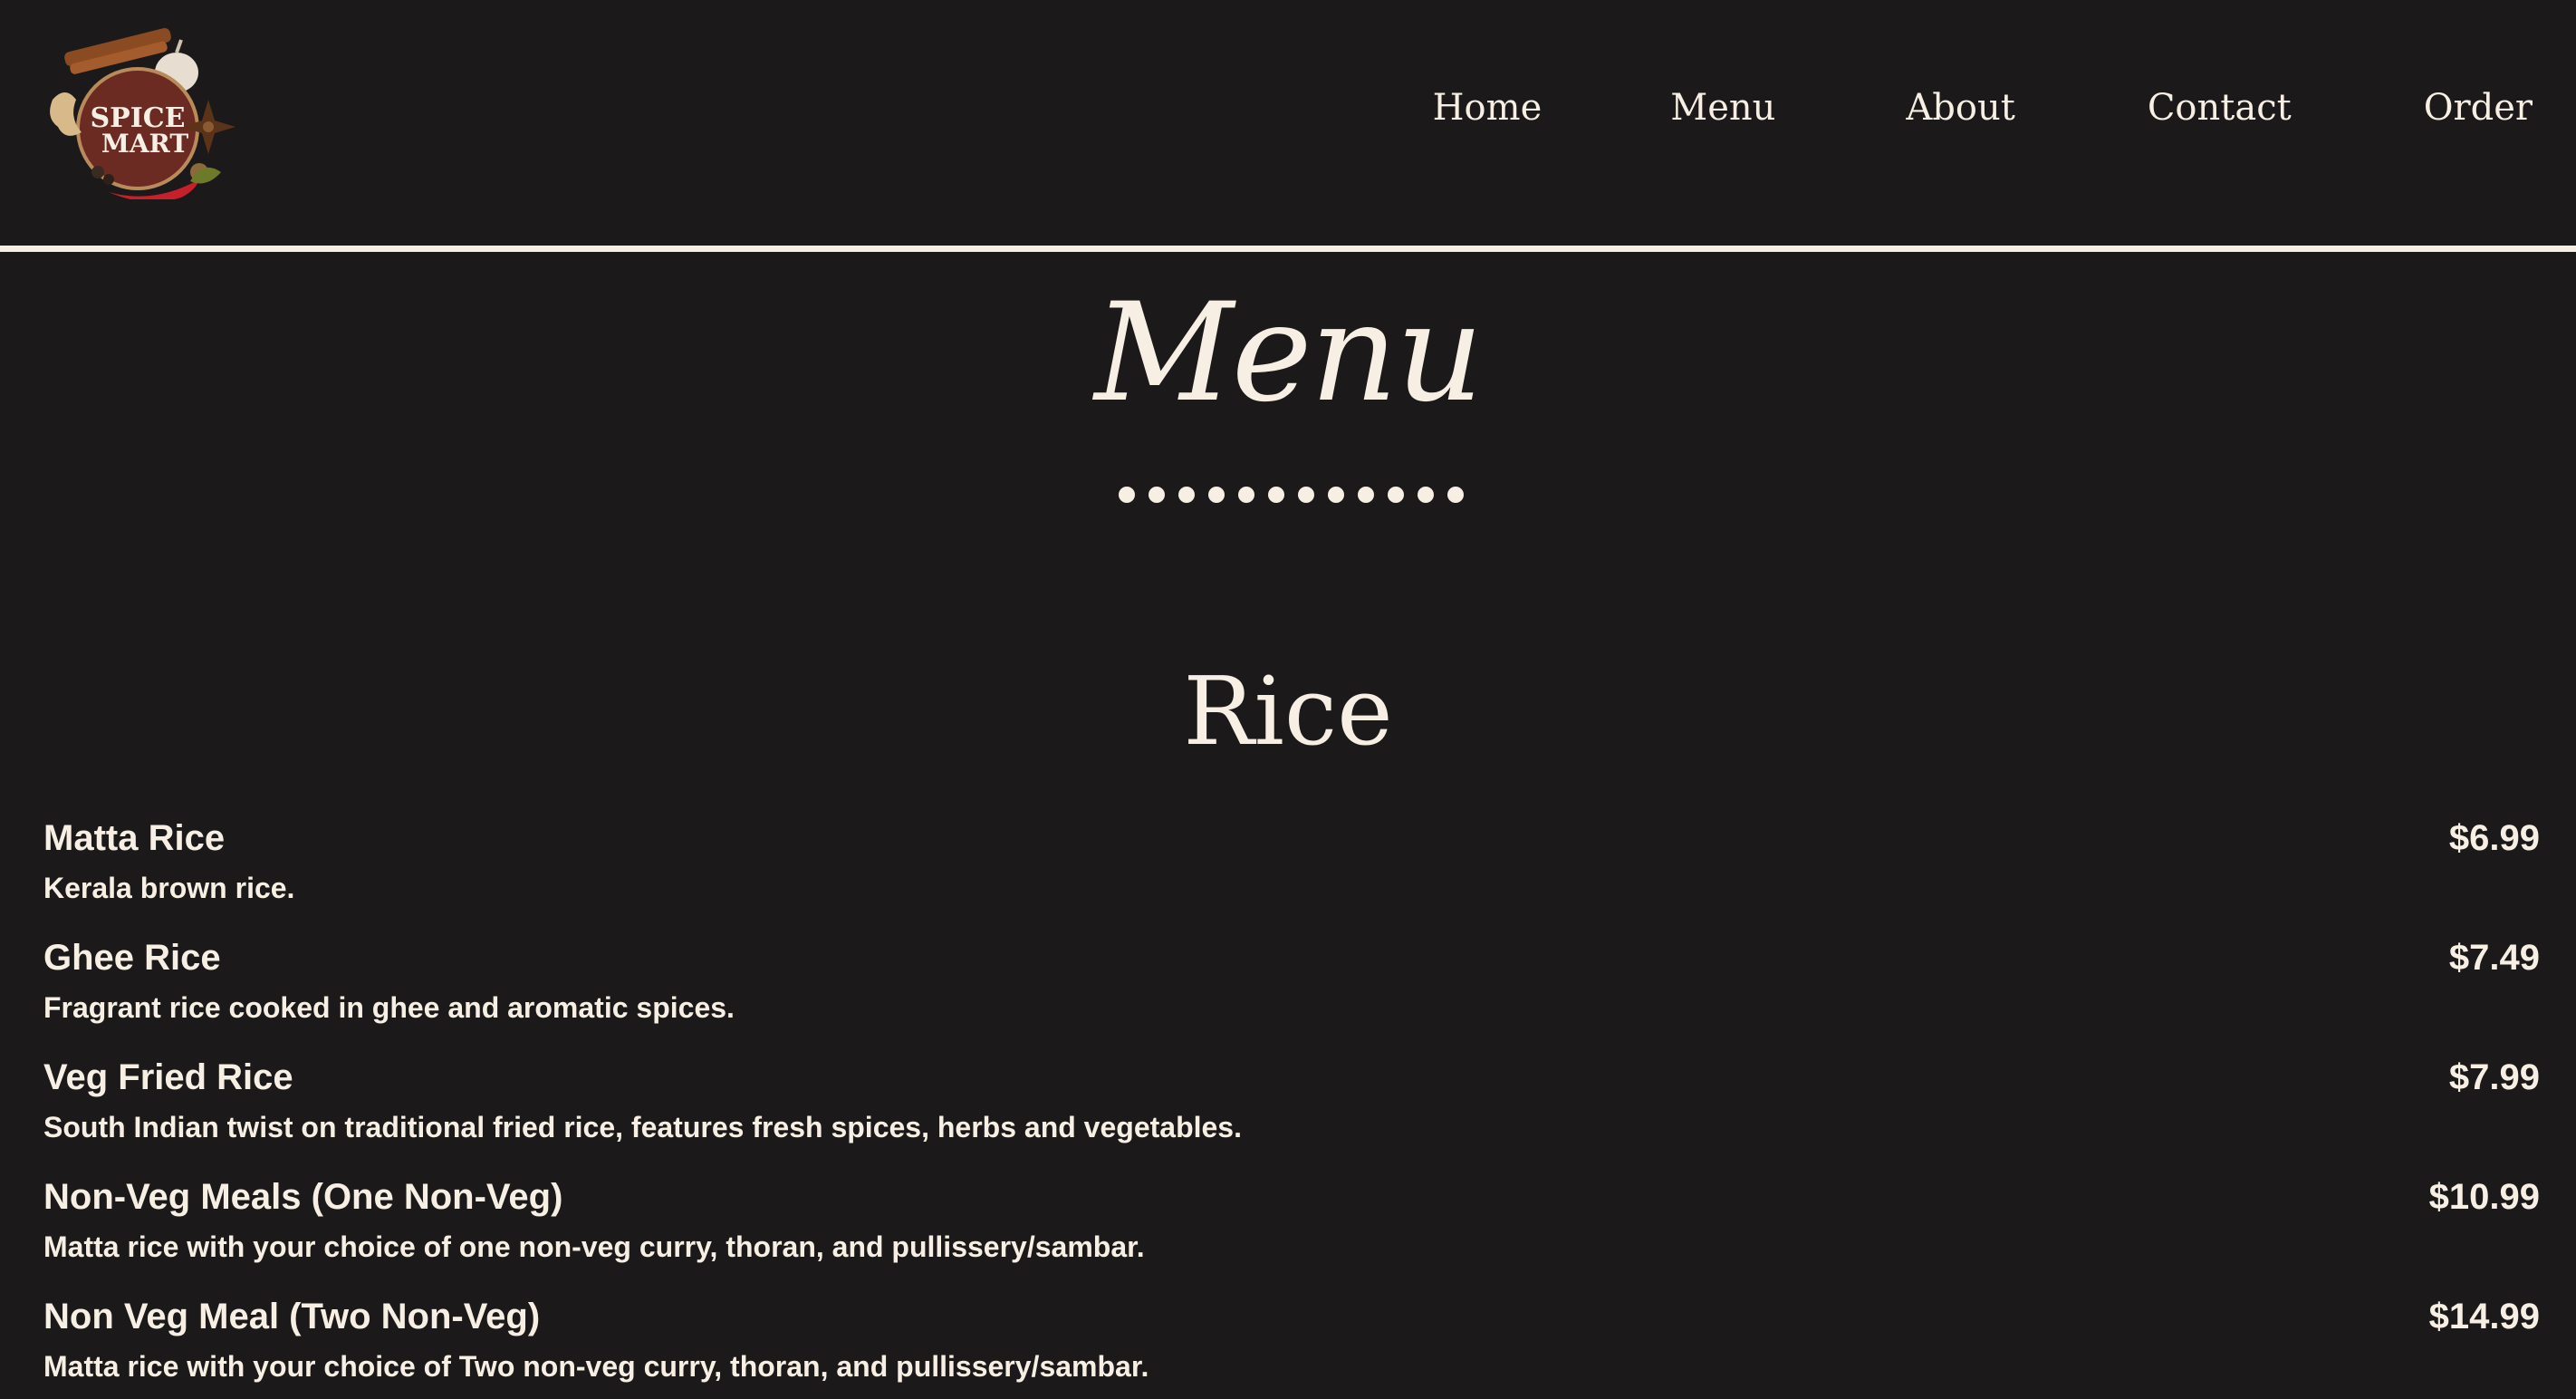 The width and height of the screenshot is (2576, 1399). I want to click on menu-item: Matta Rice Kerala brown rice. $6.99, so click(1291, 871).